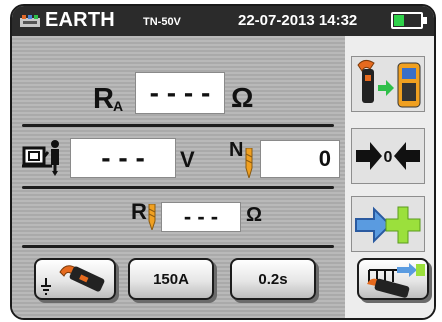 This screenshot has width=442, height=322. I want to click on clamp-transfer-button, so click(388, 84).